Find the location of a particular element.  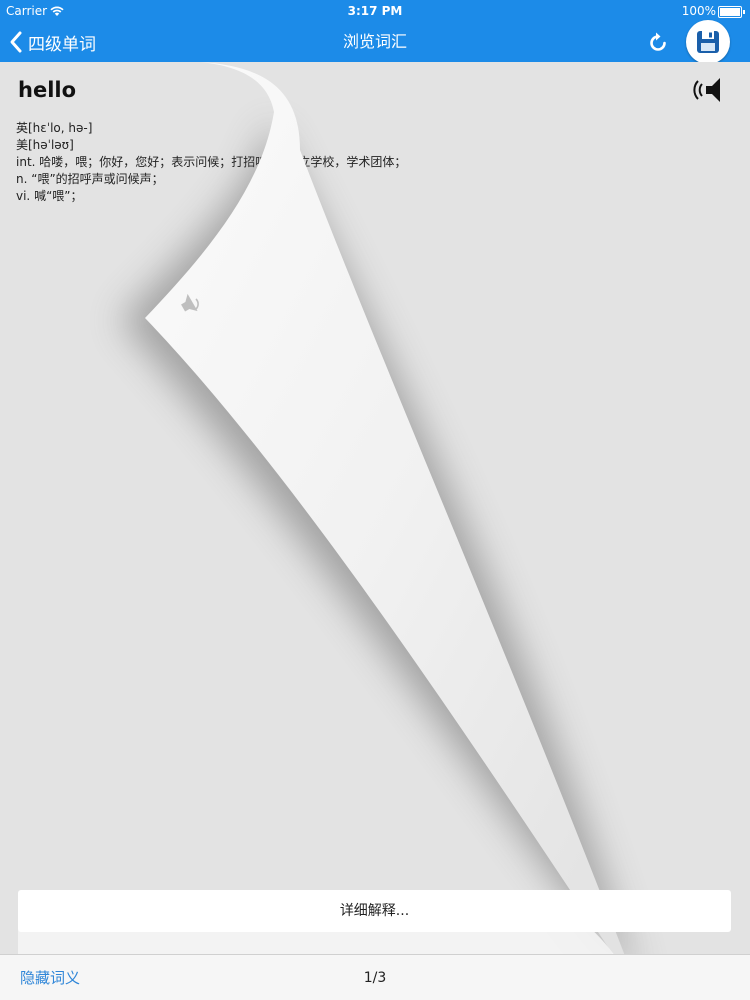

status-bar: Carrier 3:17 PM 100% is located at coordinates (375, 11).